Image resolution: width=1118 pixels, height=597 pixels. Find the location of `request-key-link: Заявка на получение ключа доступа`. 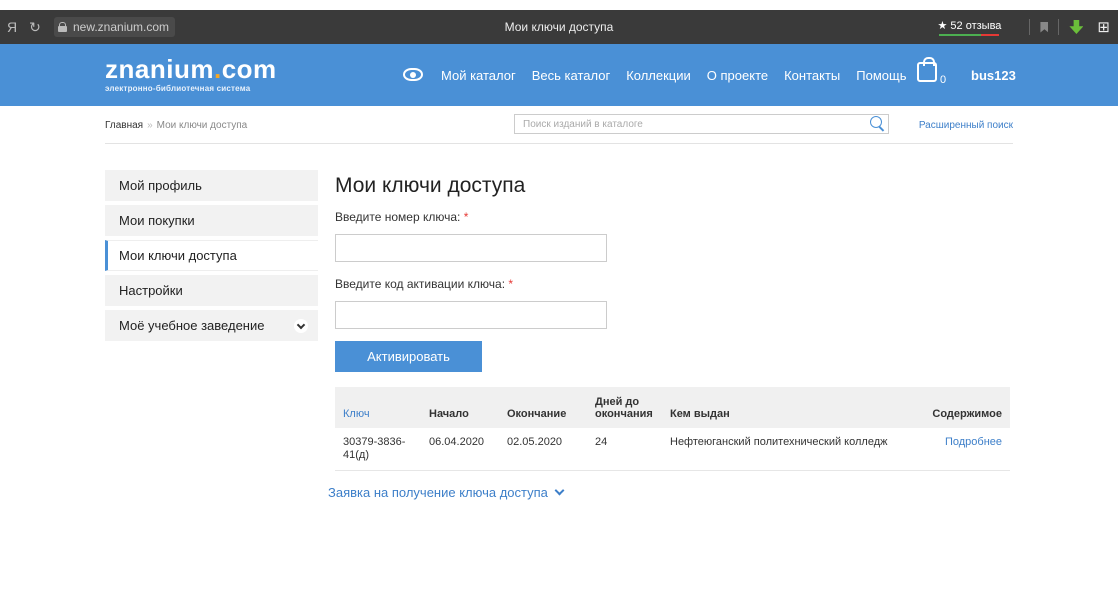

request-key-link: Заявка на получение ключа доступа is located at coordinates (446, 492).